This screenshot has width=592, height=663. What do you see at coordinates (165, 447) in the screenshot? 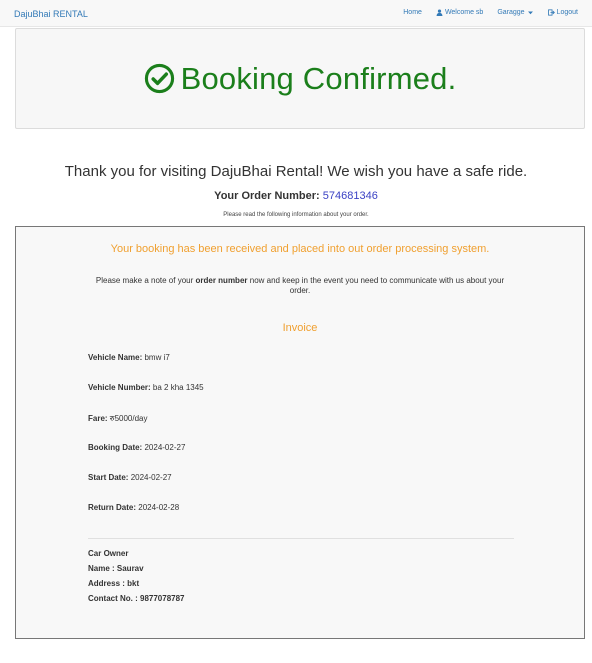
I see `booking-date-value: 2024-02-27` at bounding box center [165, 447].